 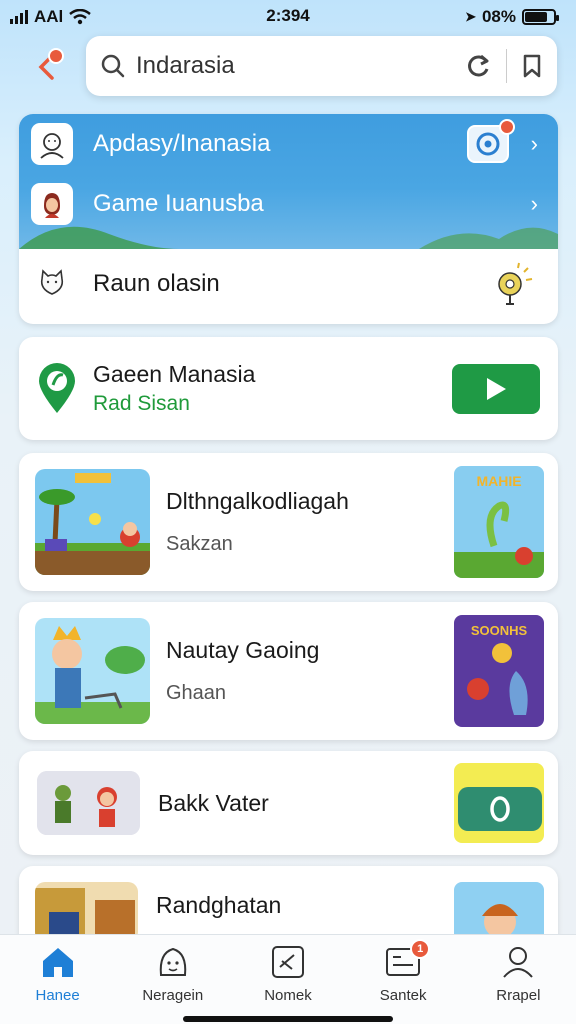 I want to click on featured-subtitle: Rad Sisan, so click(x=141, y=403).